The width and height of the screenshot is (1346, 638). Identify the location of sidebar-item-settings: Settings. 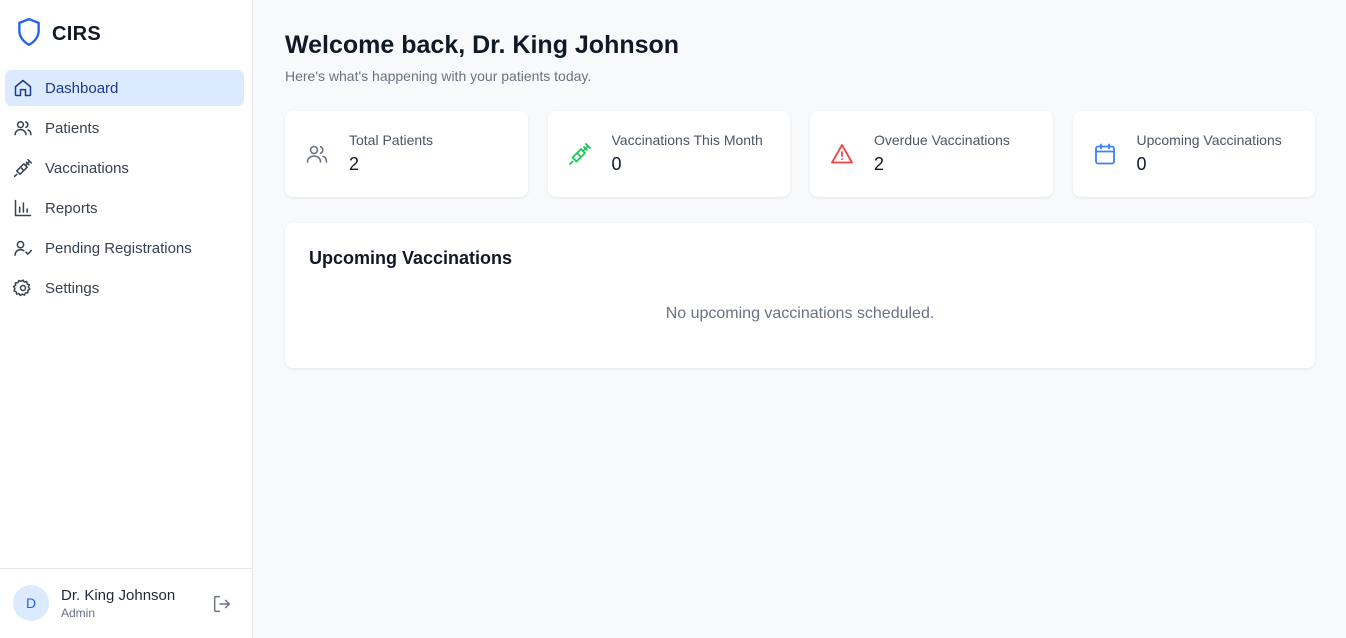
(124, 288).